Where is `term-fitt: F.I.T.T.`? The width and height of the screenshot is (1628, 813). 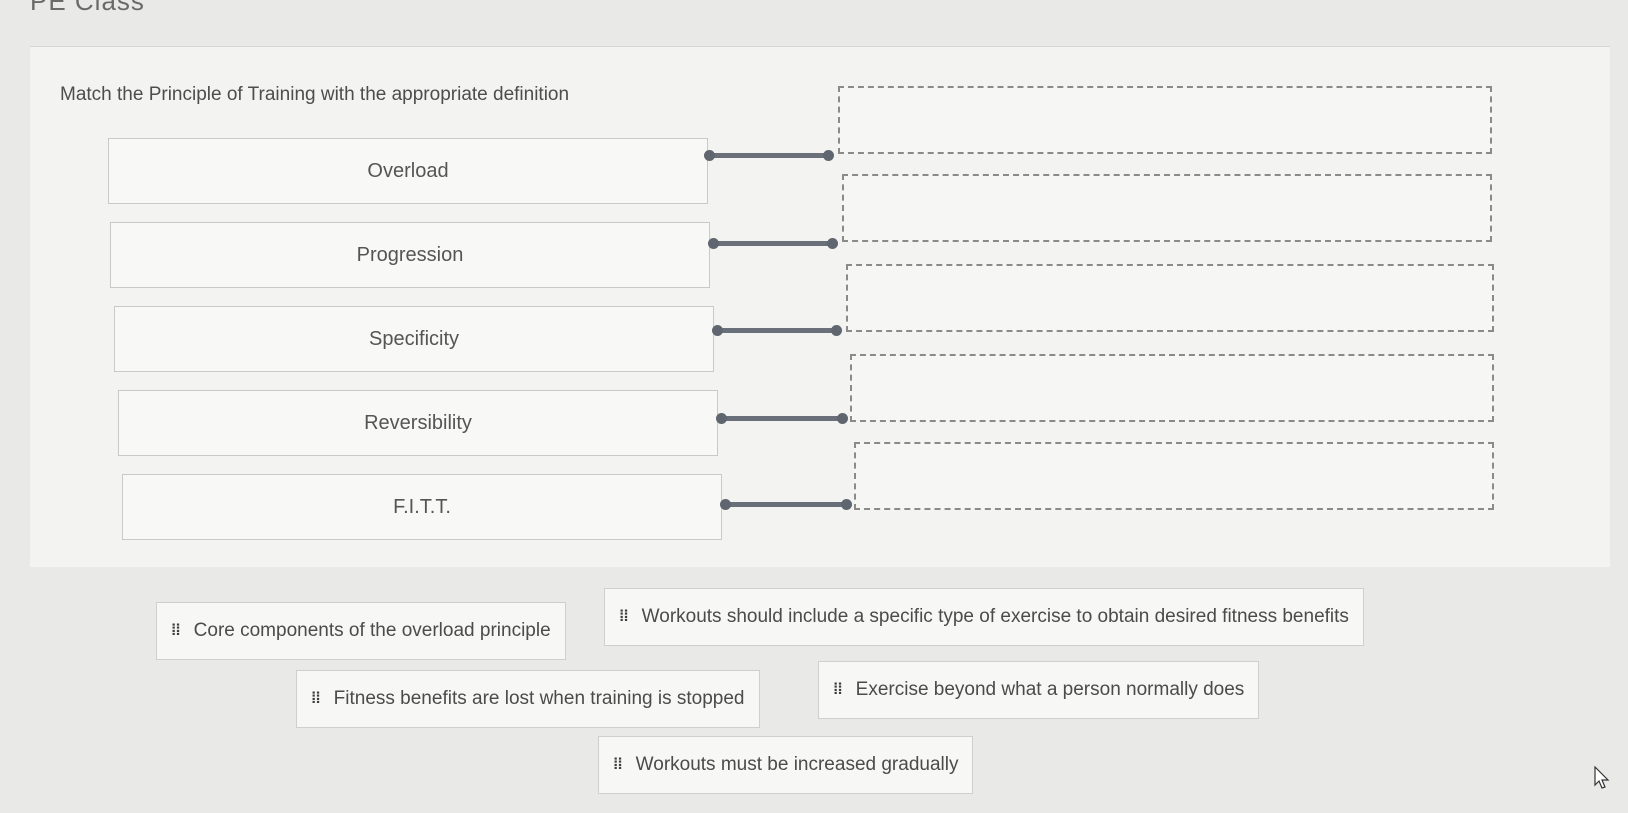
term-fitt: F.I.T.T. is located at coordinates (422, 507).